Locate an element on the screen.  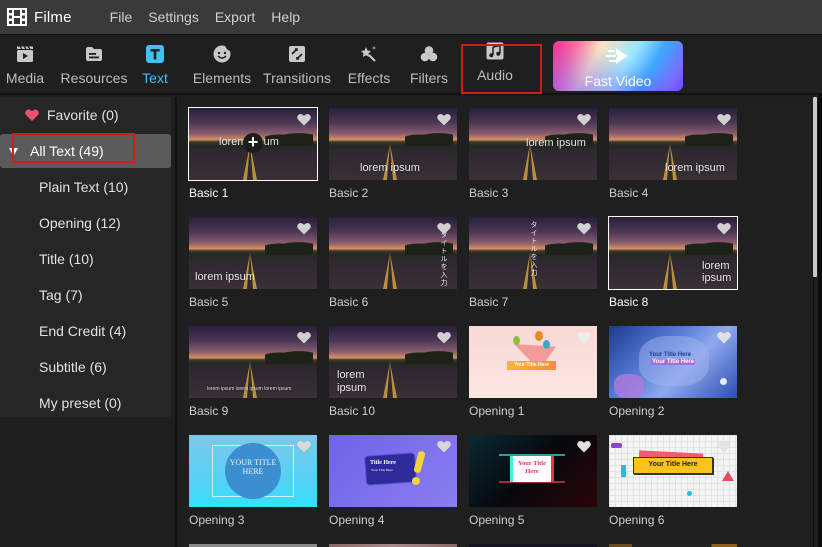
title-bar: Filme File Settings Export Help is located at coordinates (411, 17).